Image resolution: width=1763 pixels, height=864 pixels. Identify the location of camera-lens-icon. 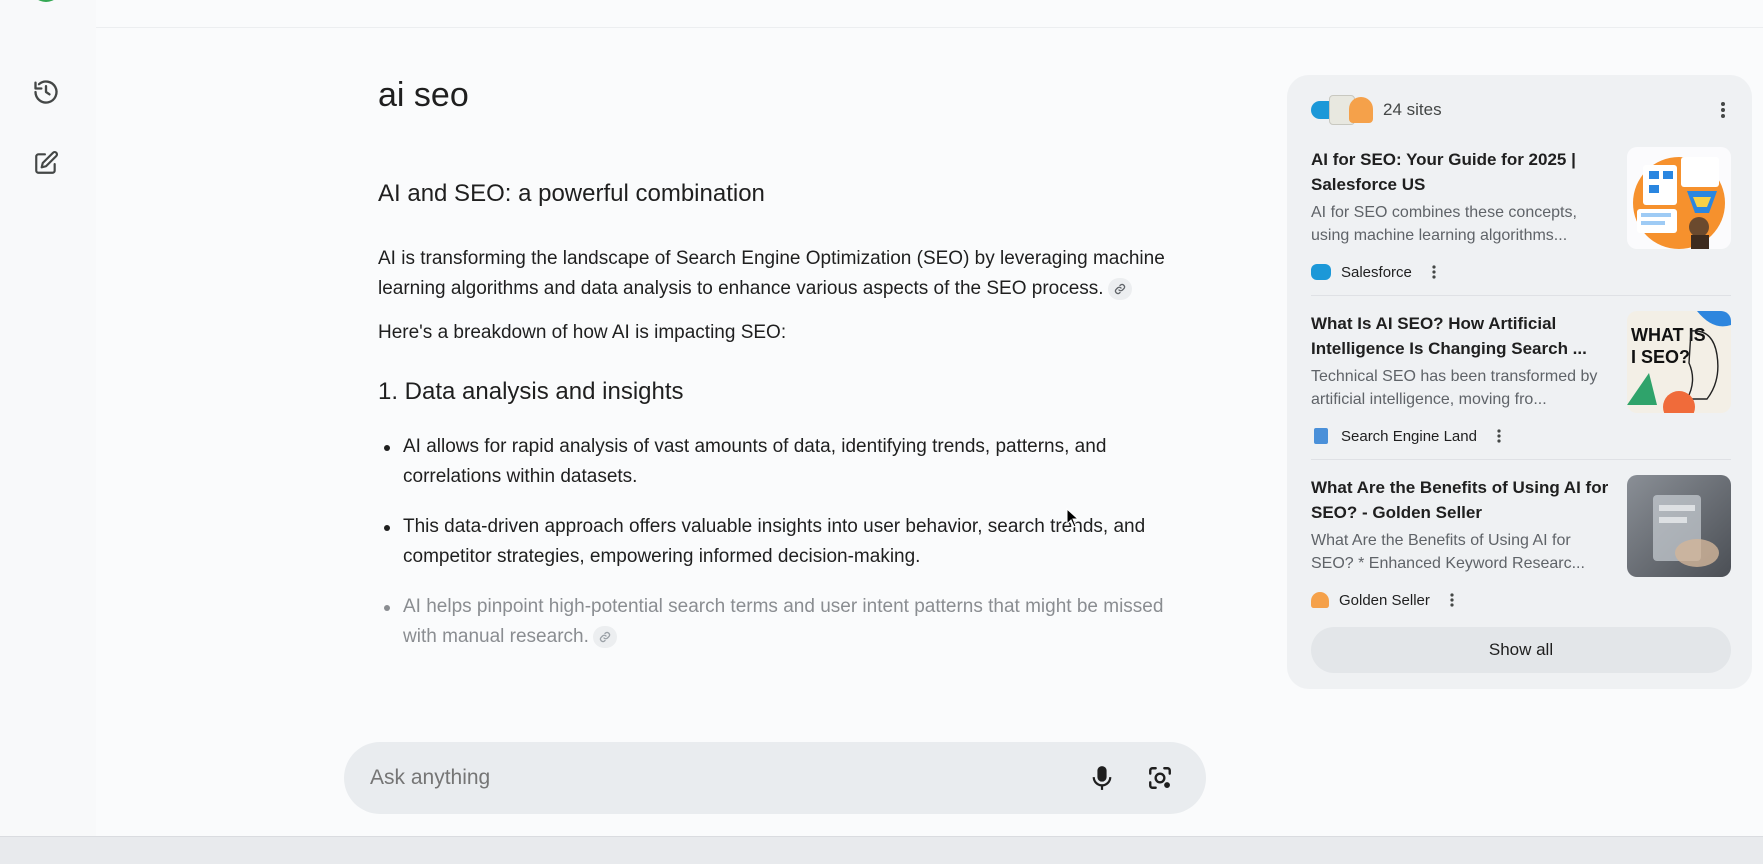
(1160, 778).